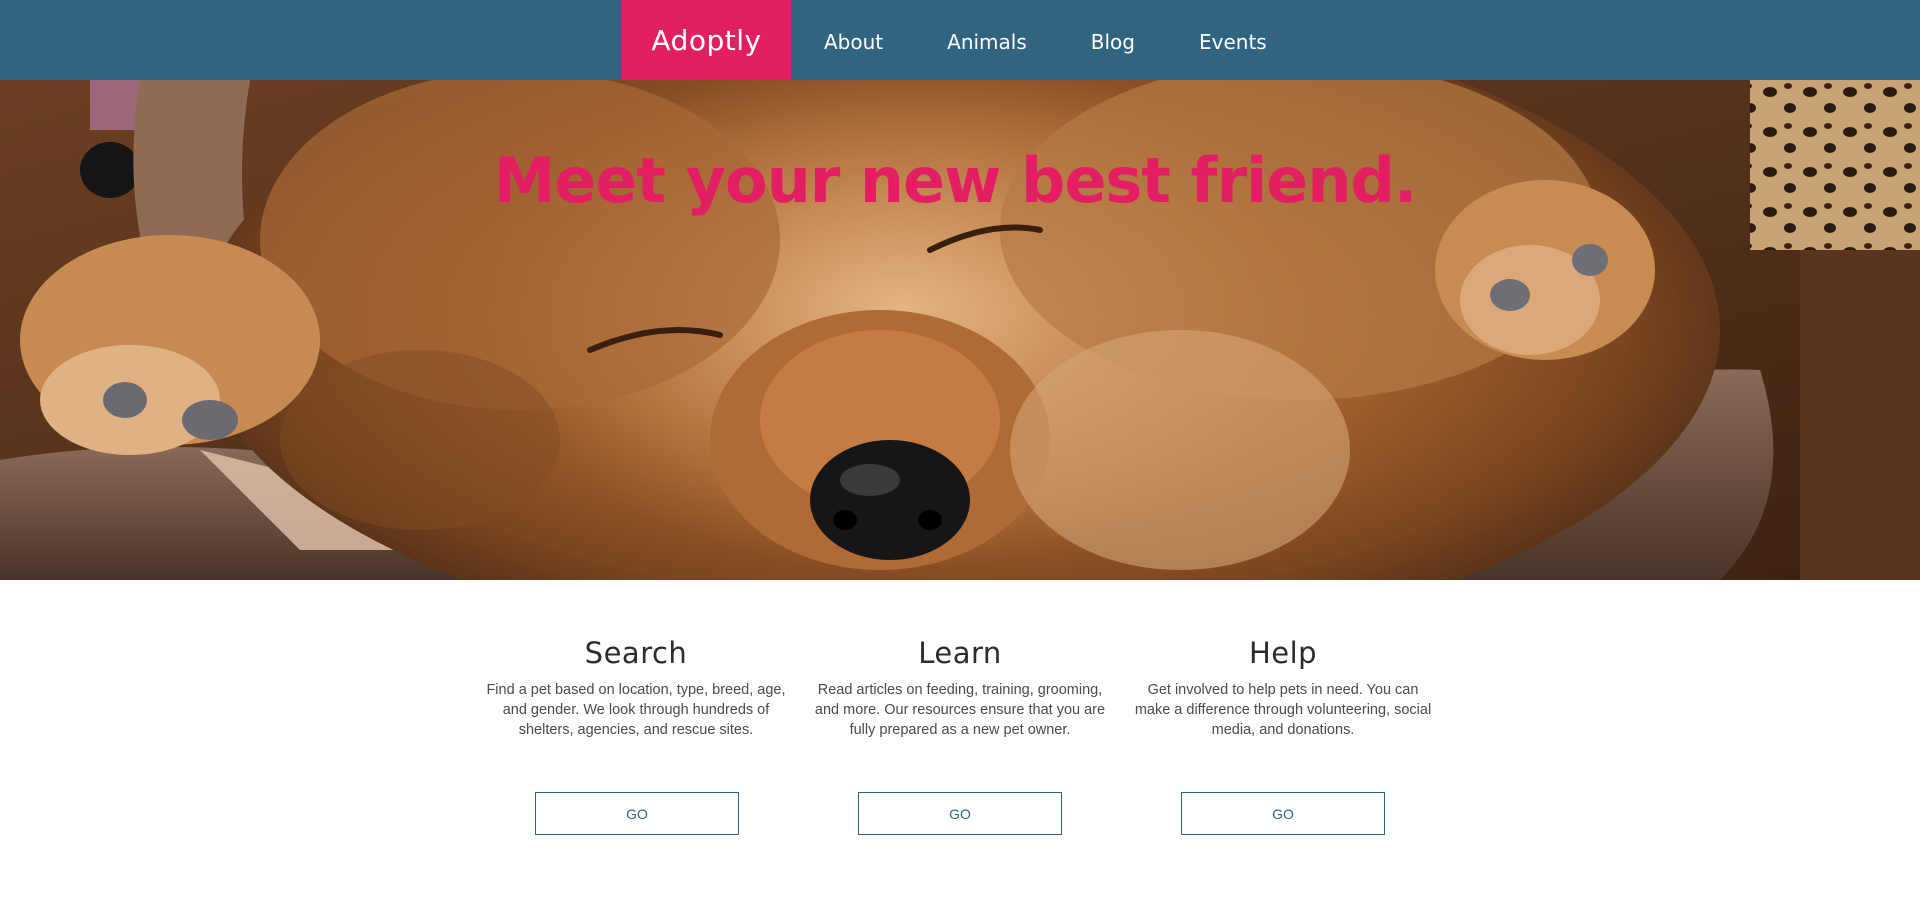  What do you see at coordinates (637, 813) in the screenshot?
I see `search-go-button: GO` at bounding box center [637, 813].